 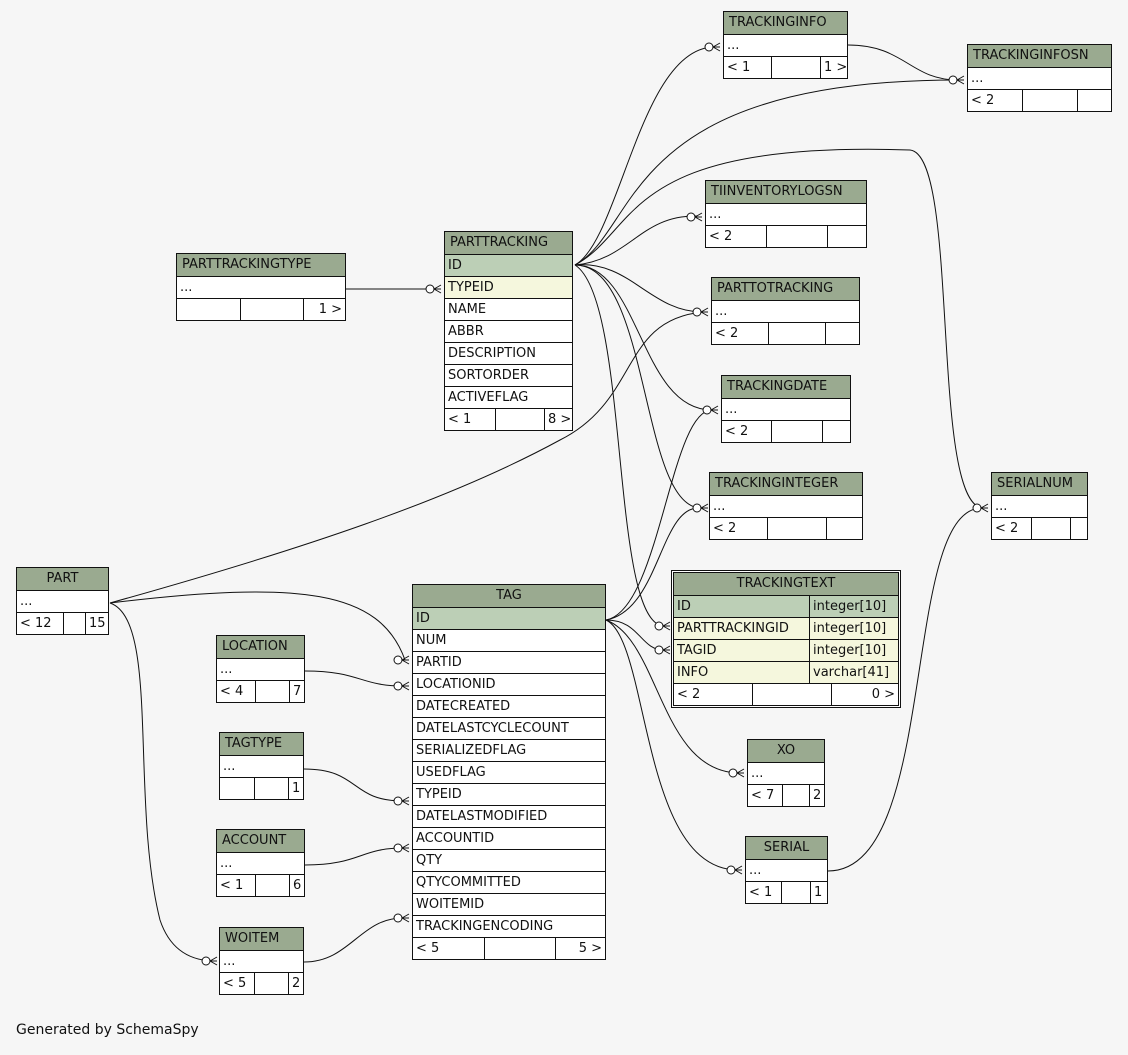 I want to click on column-row: SORTORDER, so click(x=508, y=376).